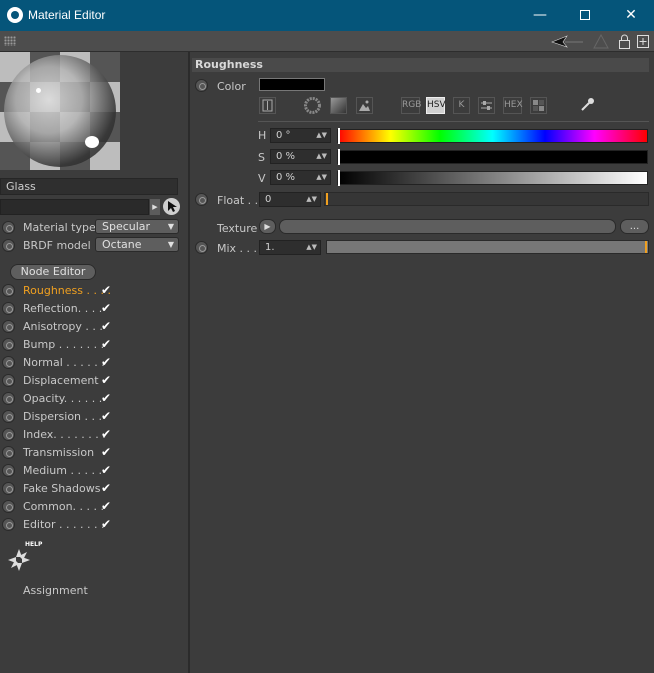  Describe the element at coordinates (486, 105) in the screenshot. I see `sliders-icon` at that location.